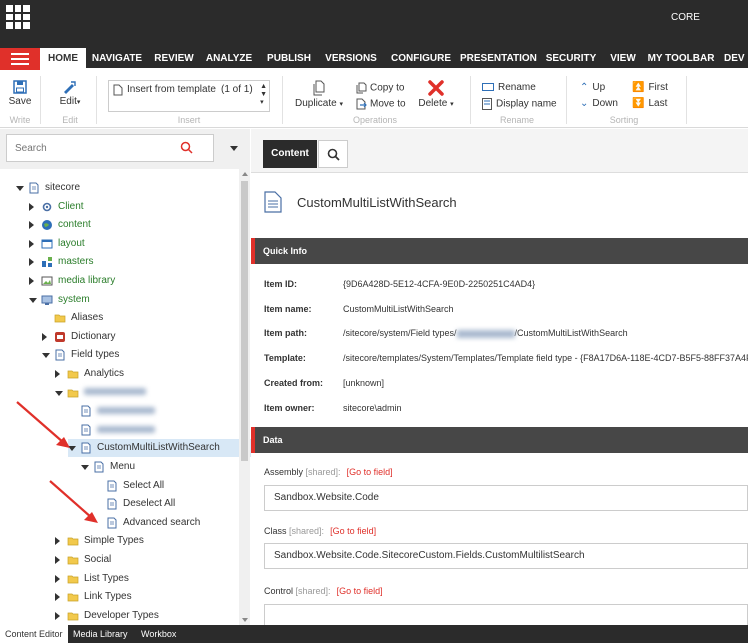  What do you see at coordinates (289, 59) in the screenshot?
I see `tab-publish: PUBLISH` at bounding box center [289, 59].